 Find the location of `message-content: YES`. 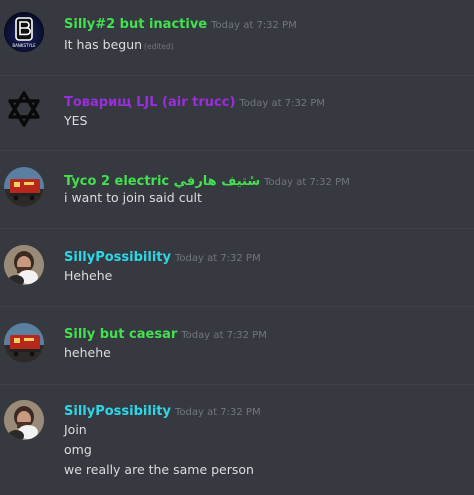

message-content: YES is located at coordinates (76, 120).